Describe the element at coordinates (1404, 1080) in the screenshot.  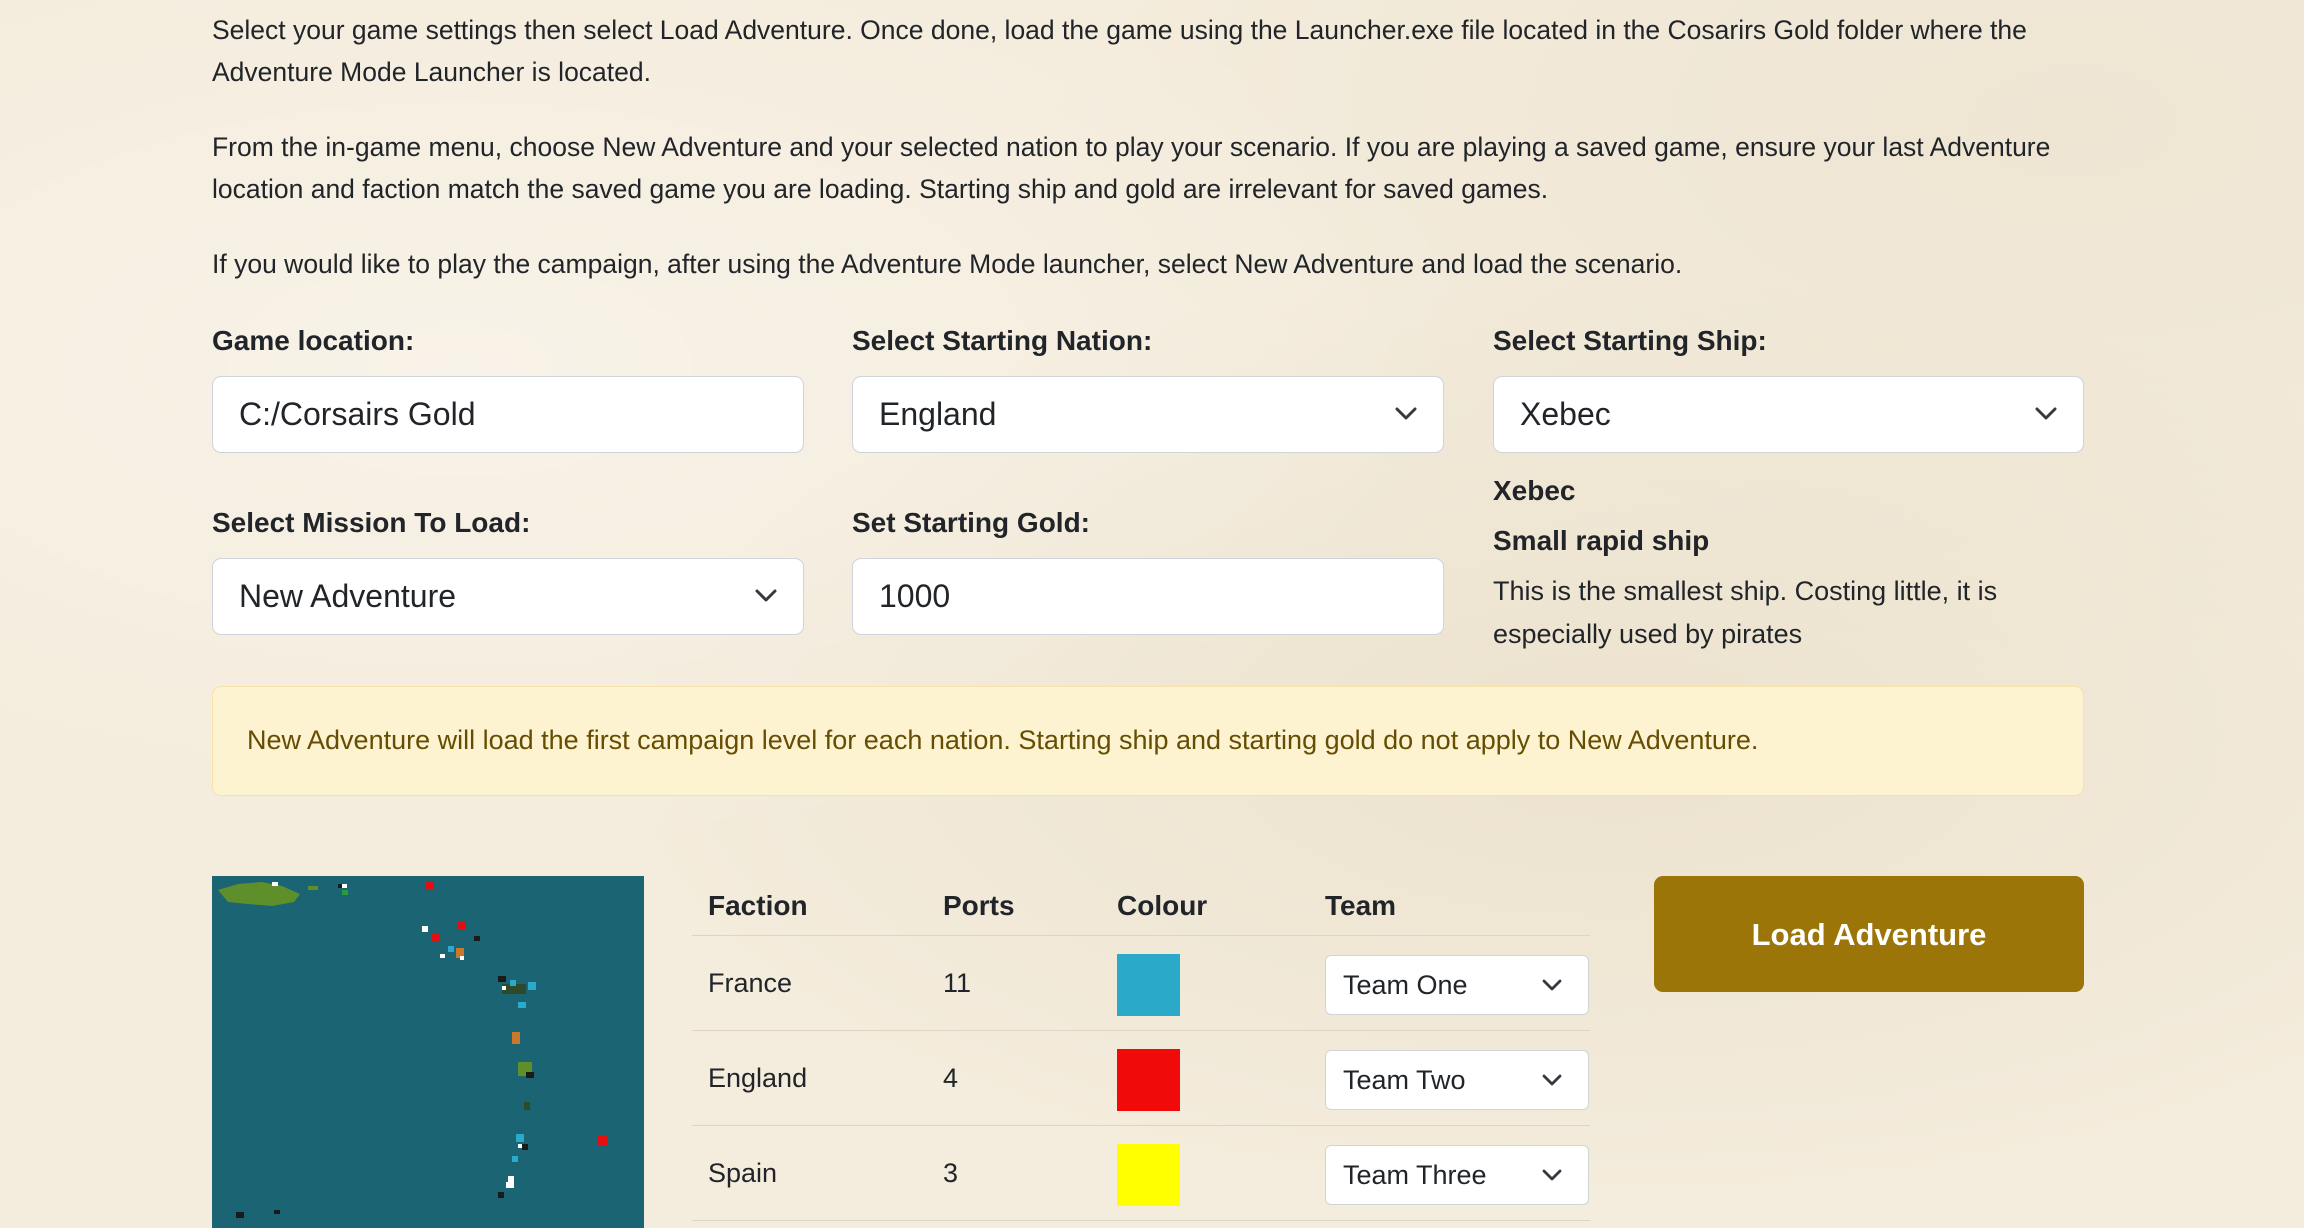
I see `team-value: Team Two` at that location.